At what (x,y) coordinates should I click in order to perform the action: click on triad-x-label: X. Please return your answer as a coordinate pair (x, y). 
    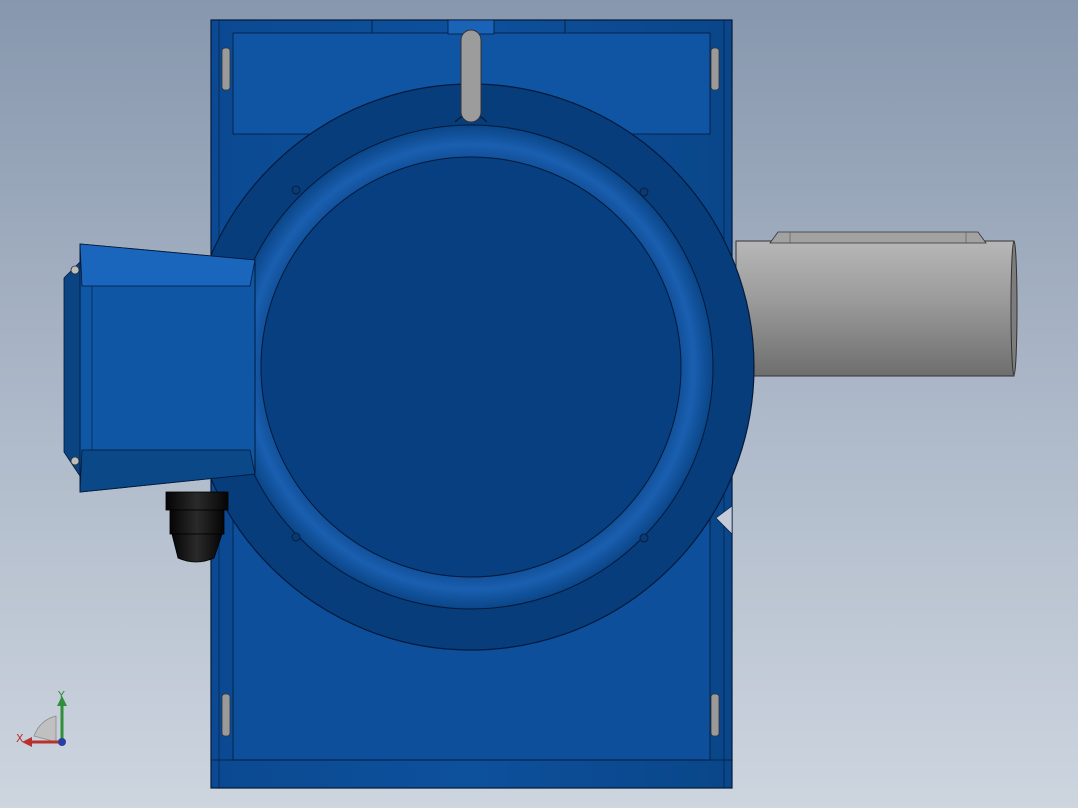
    Looking at the image, I should click on (20, 738).